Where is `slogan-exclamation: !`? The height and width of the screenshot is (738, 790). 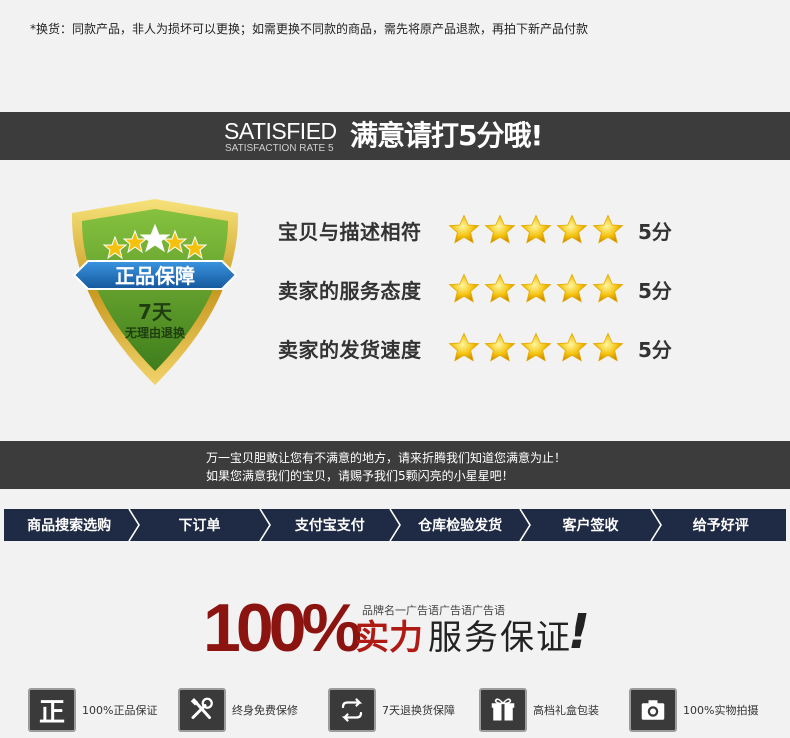 slogan-exclamation: ! is located at coordinates (579, 632).